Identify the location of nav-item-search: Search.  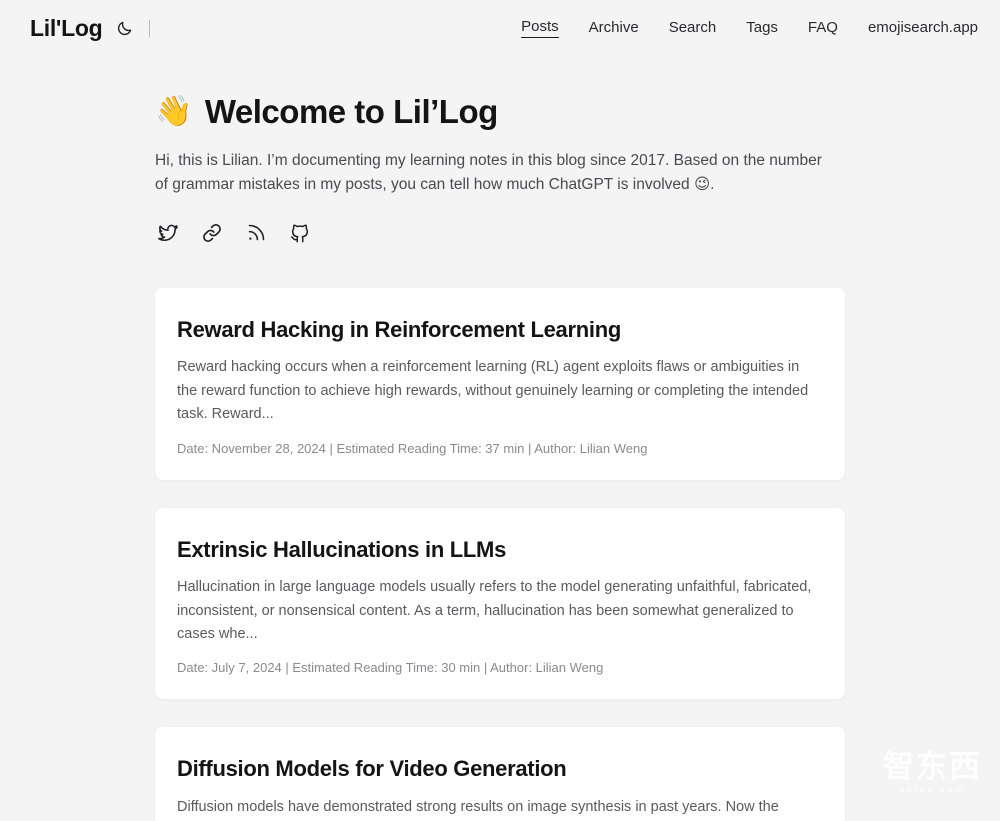
(693, 28).